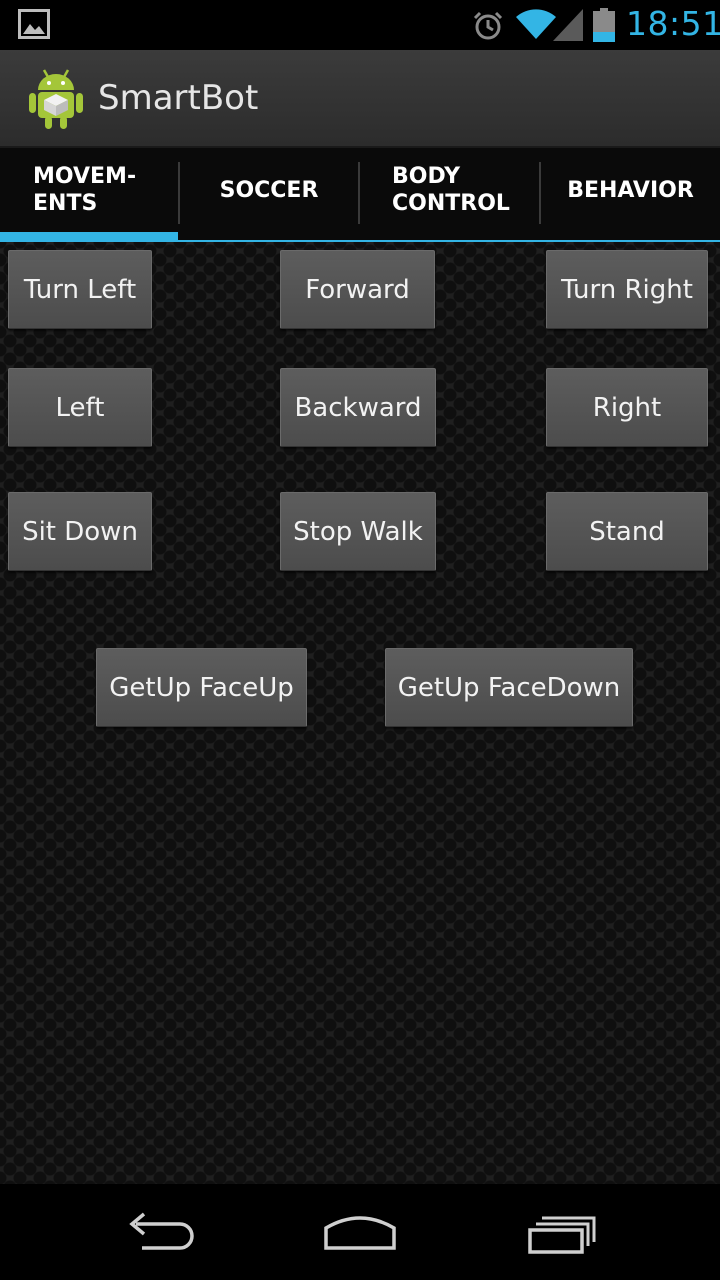  I want to click on getup-facedown-button: GetUp FaceDown, so click(509, 687).